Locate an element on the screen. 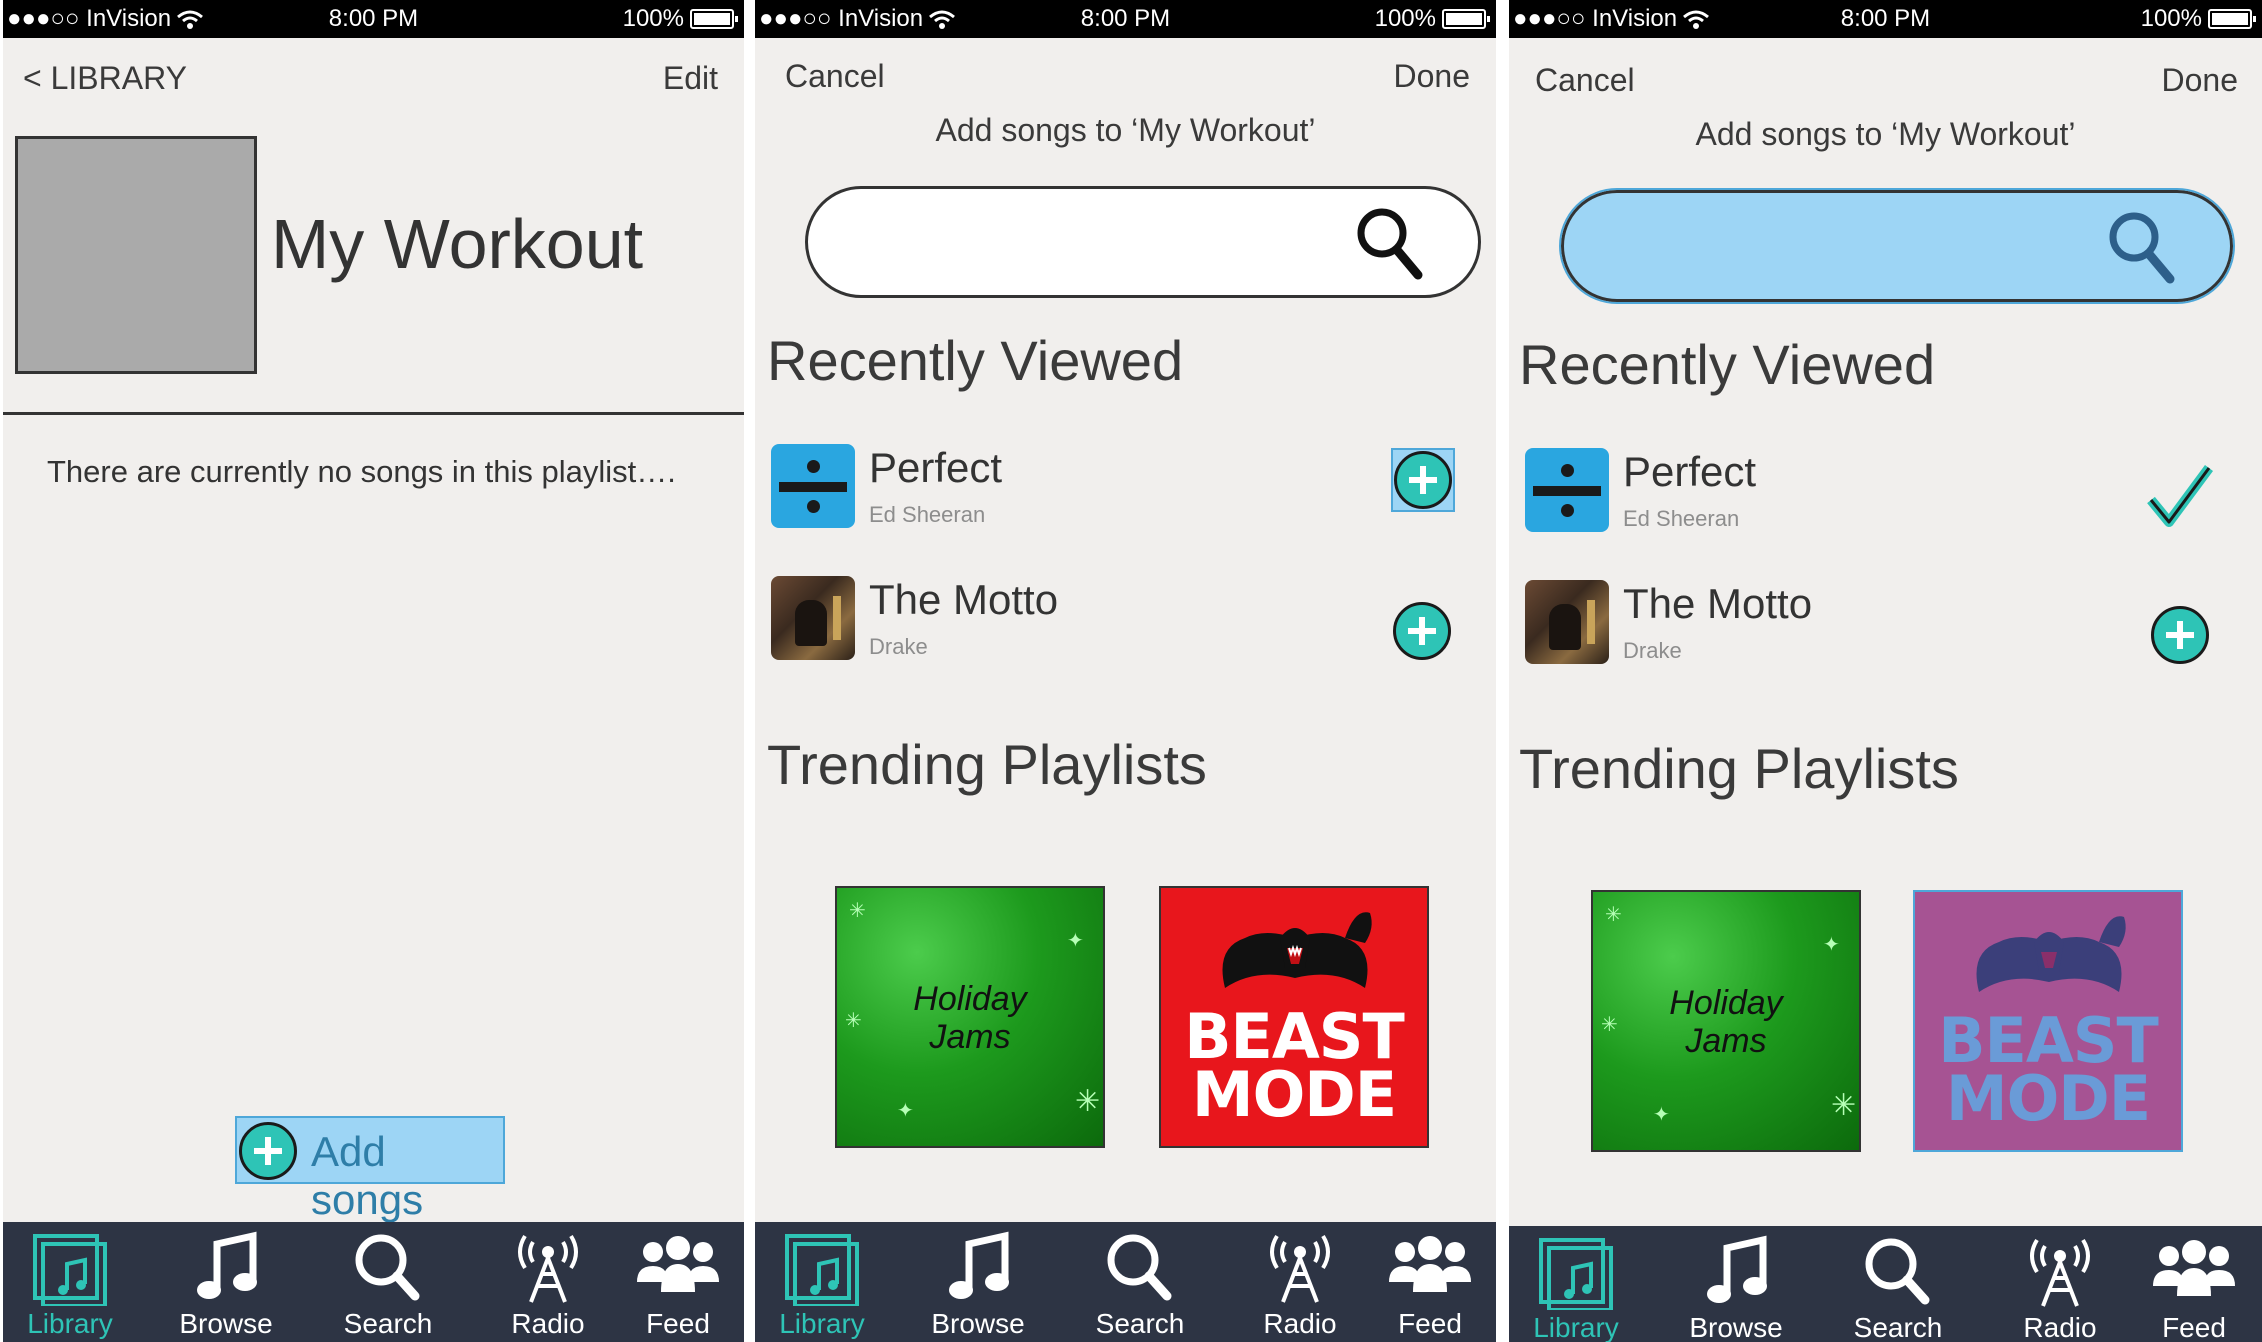 The height and width of the screenshot is (1342, 2262). add-songs-label: Add songs is located at coordinates (367, 1175).